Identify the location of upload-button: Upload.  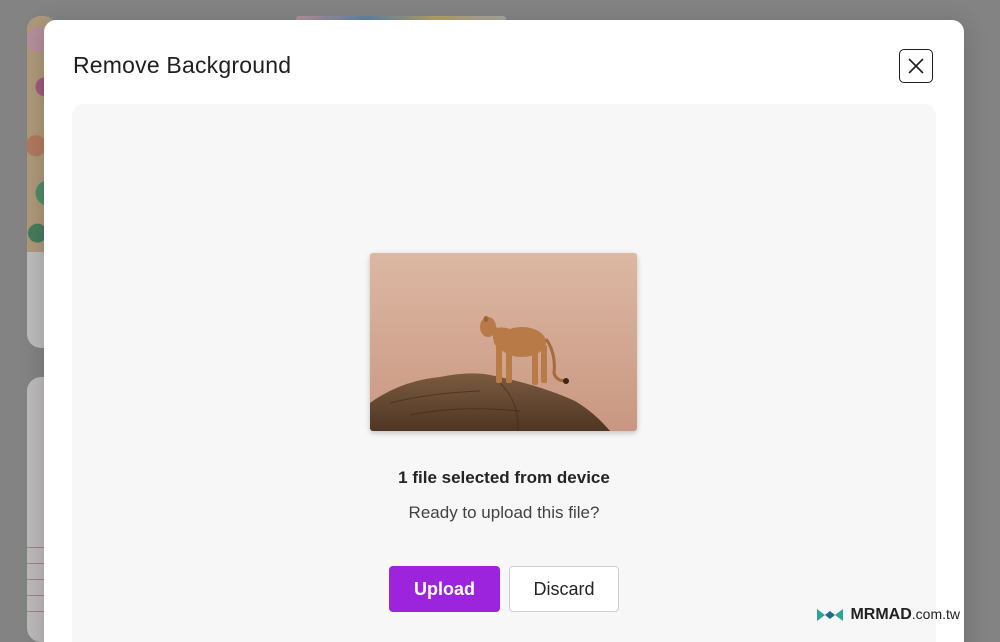
(444, 589).